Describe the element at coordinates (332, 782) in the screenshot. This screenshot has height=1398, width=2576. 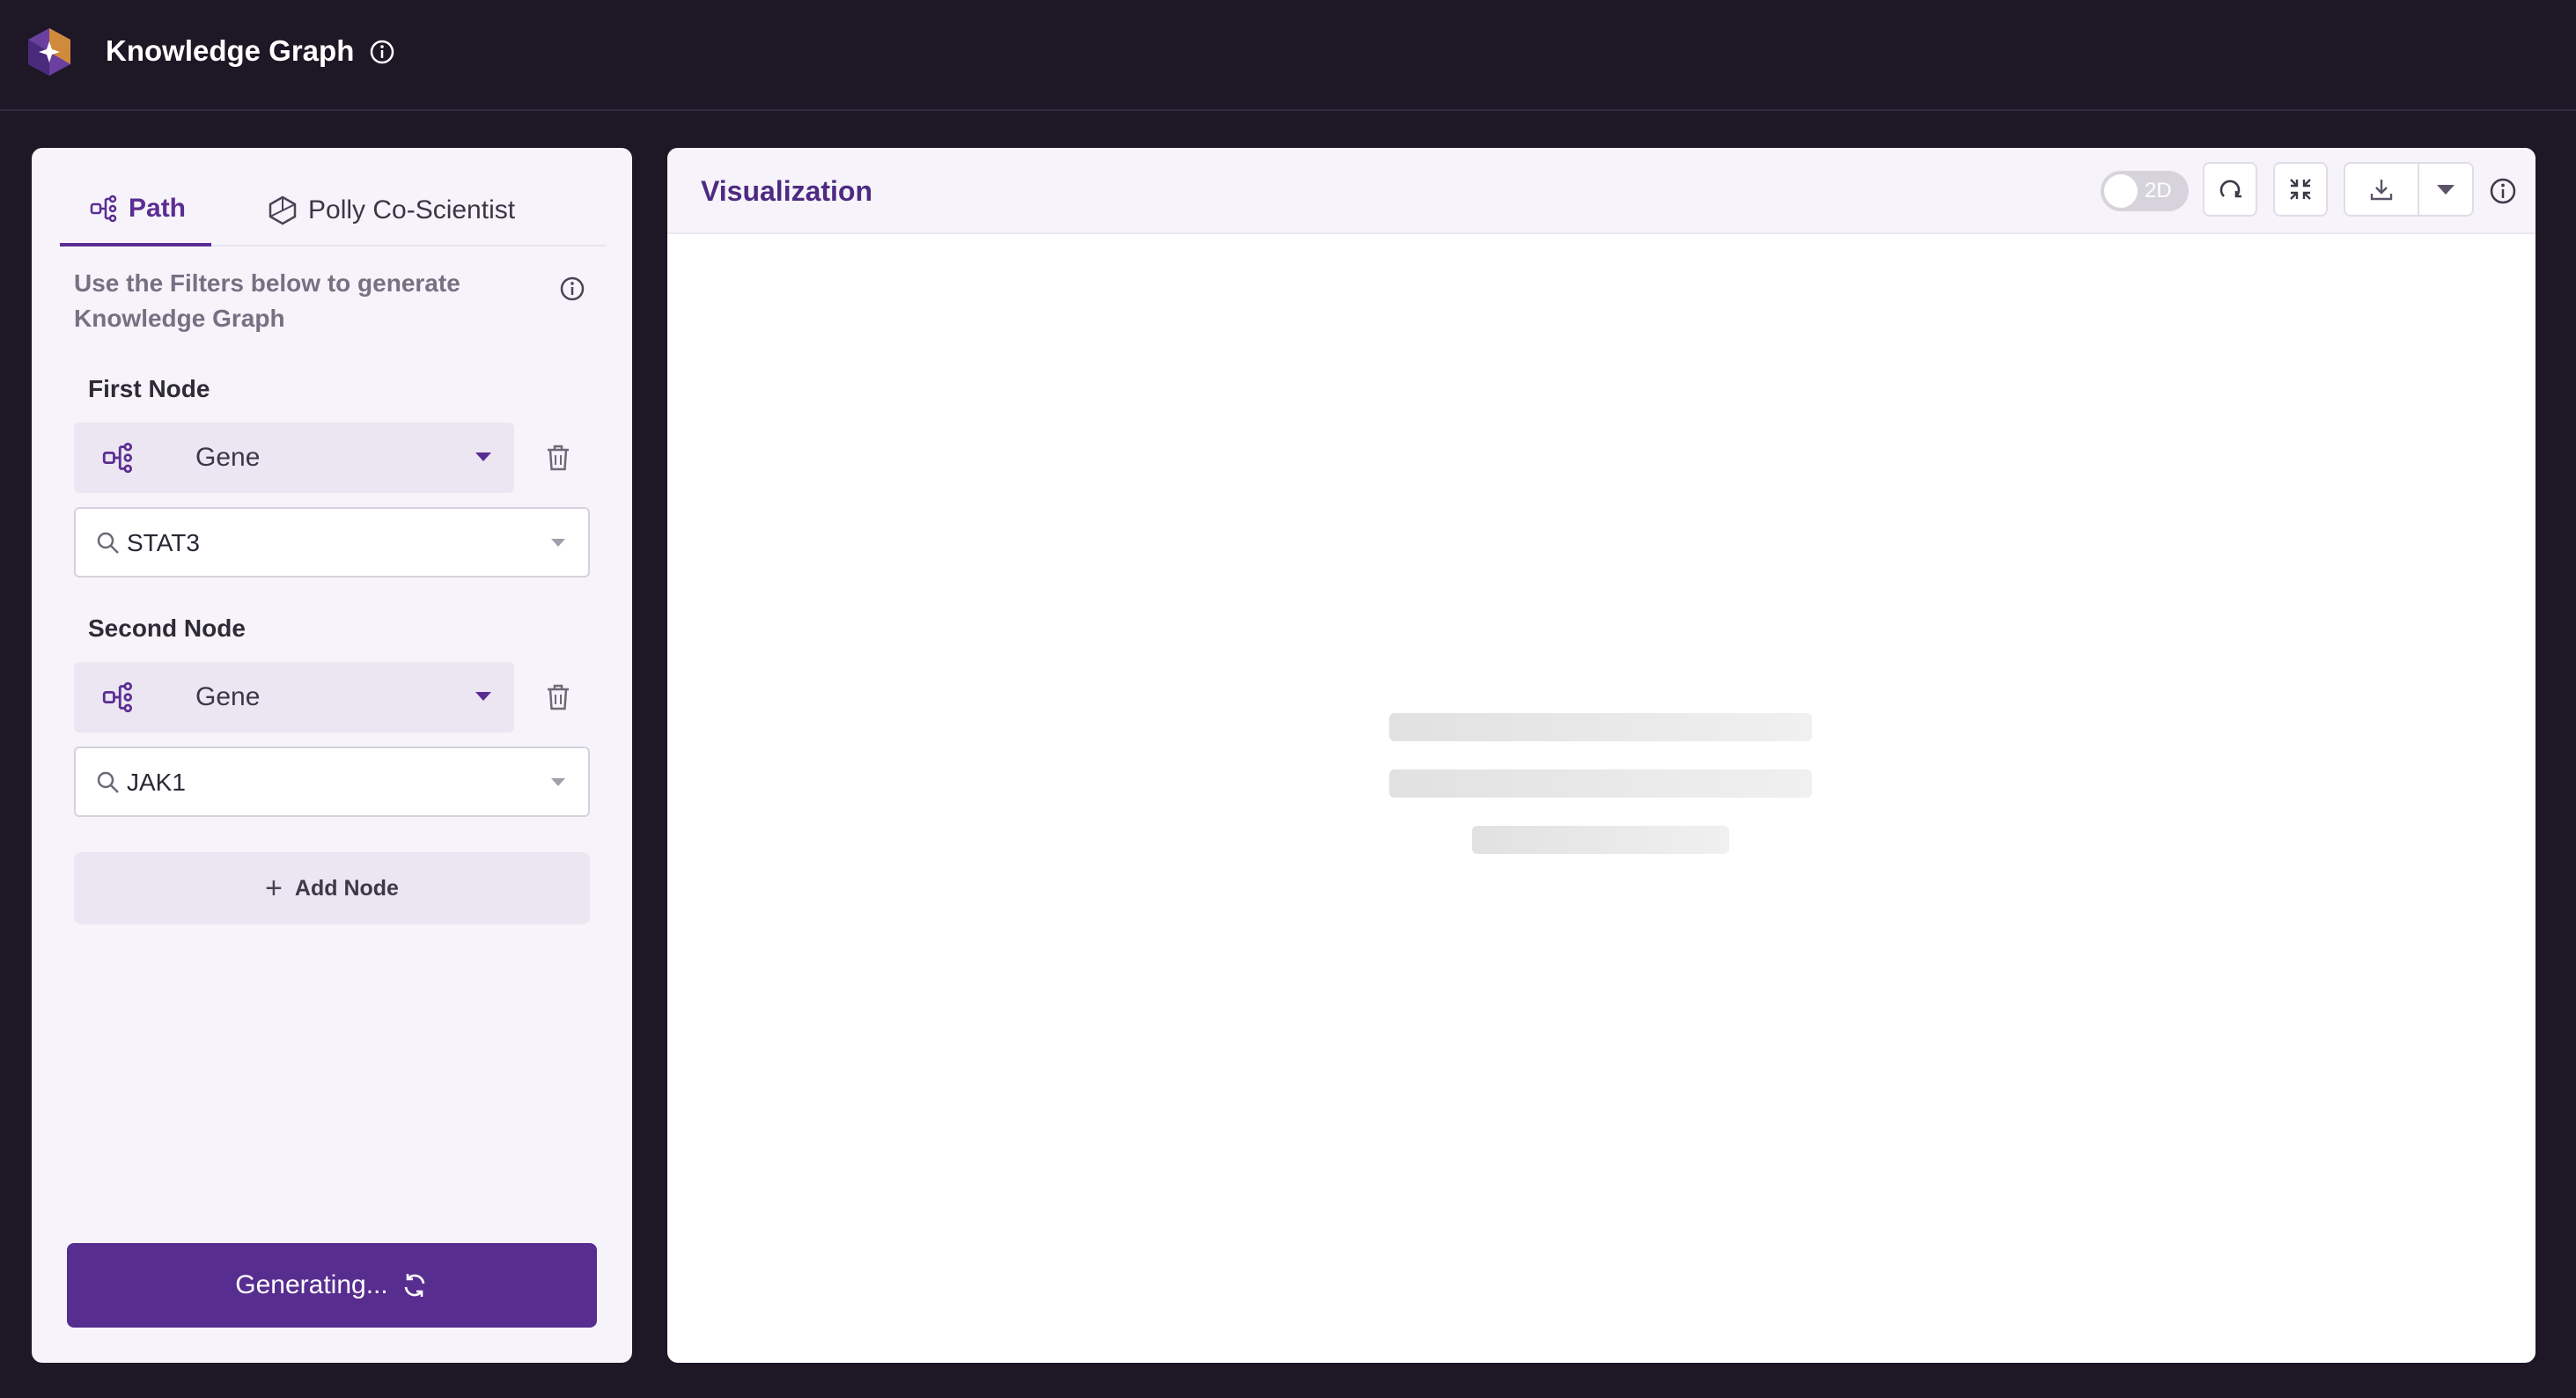
I see `second-node-search-input: JAK1` at that location.